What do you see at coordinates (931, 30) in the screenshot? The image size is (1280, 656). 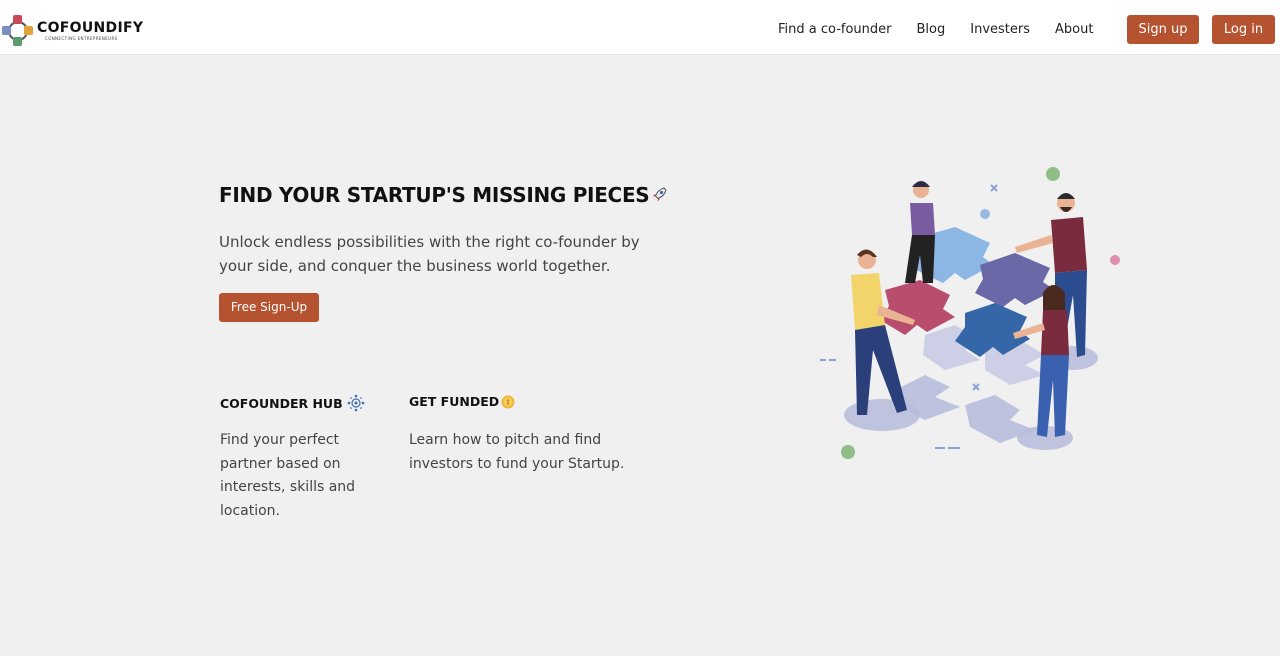 I see `nav-link-blog: Blog` at bounding box center [931, 30].